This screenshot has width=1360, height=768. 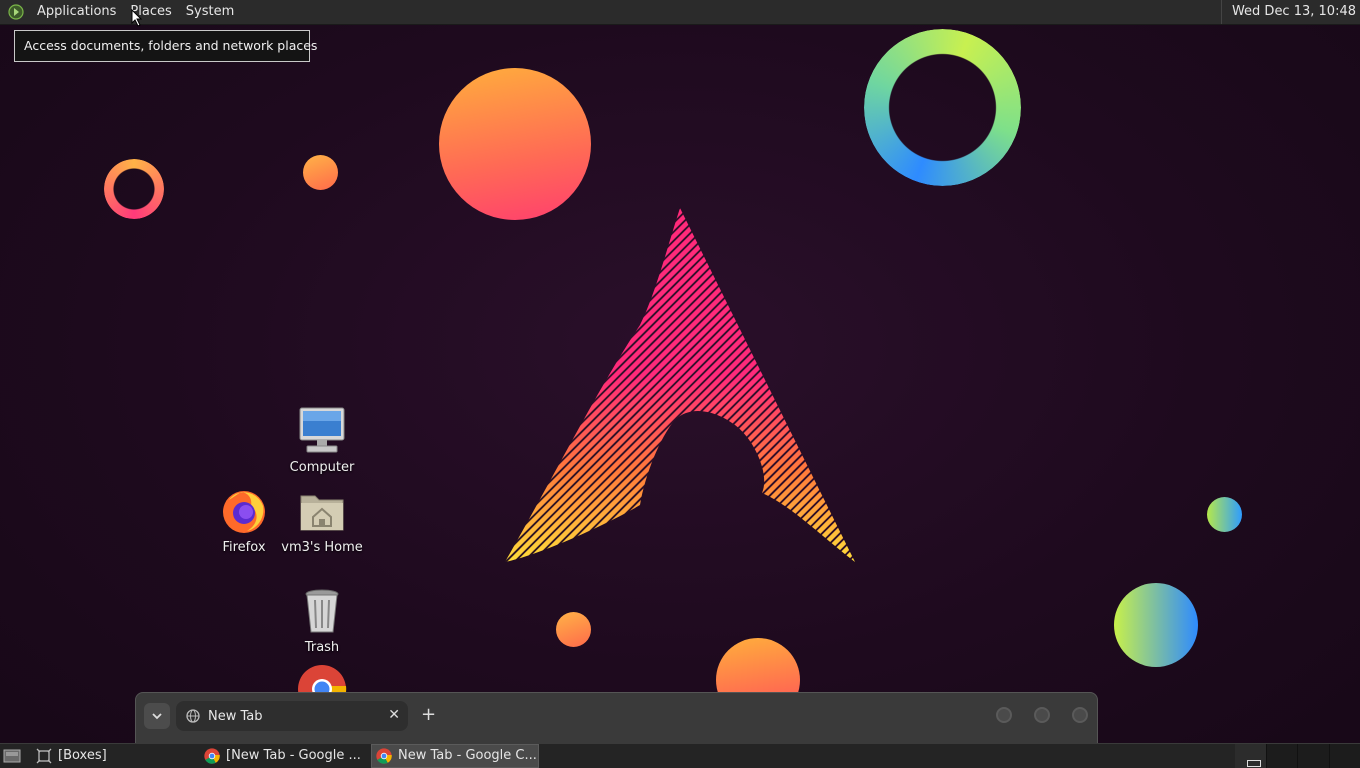 I want to click on workspace-switcher, so click(x=1297, y=756).